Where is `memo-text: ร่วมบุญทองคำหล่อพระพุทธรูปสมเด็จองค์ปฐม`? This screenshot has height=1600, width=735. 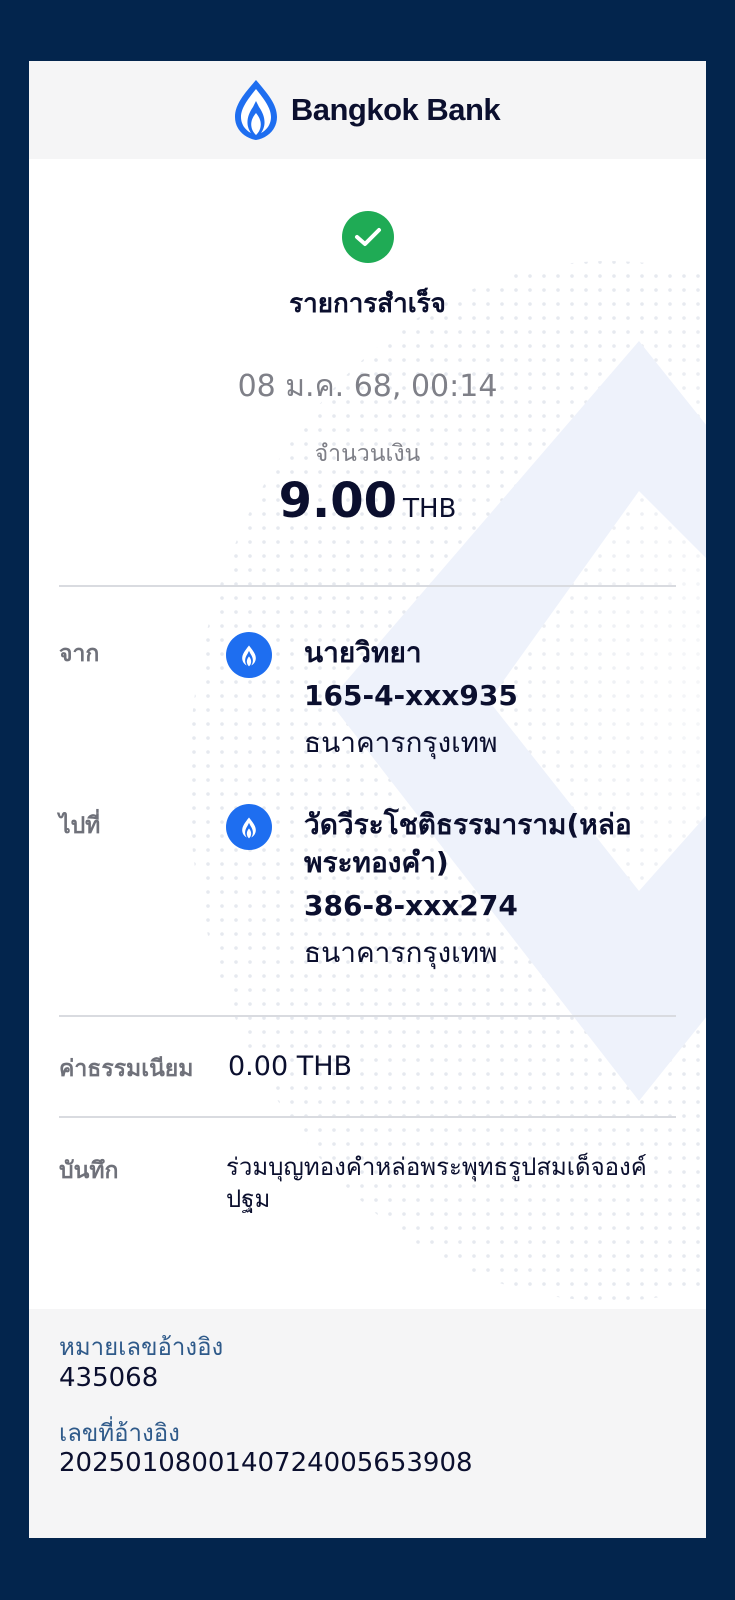 memo-text: ร่วมบุญทองคำหล่อพระพุทธรูปสมเด็จองค์ปฐม is located at coordinates (436, 1183).